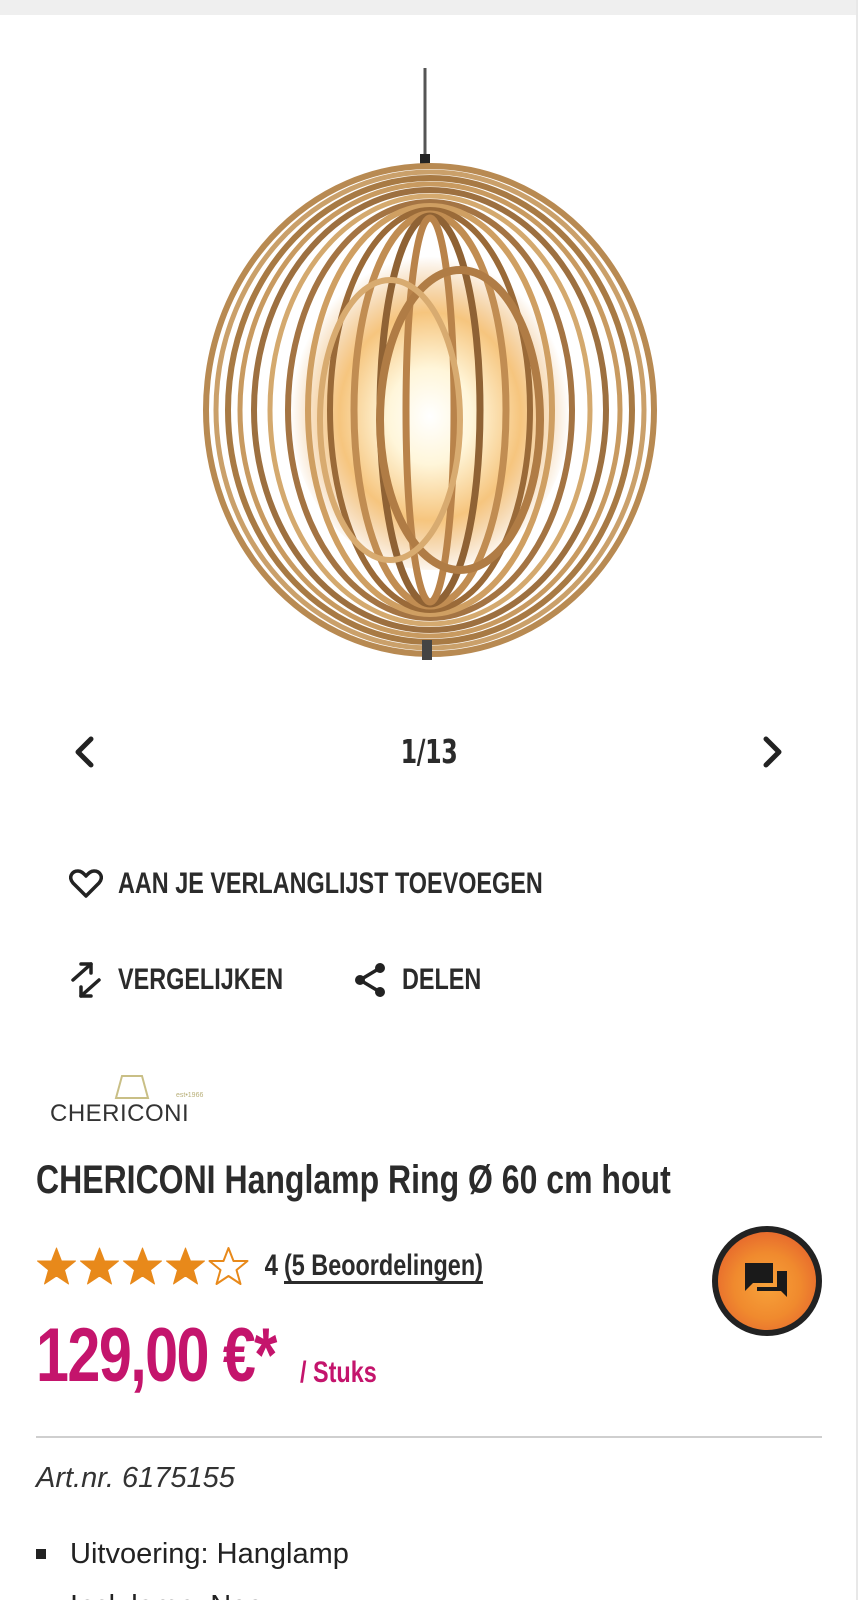  Describe the element at coordinates (383, 1266) in the screenshot. I see `reviews-link: (5 Beoordelingen)` at that location.